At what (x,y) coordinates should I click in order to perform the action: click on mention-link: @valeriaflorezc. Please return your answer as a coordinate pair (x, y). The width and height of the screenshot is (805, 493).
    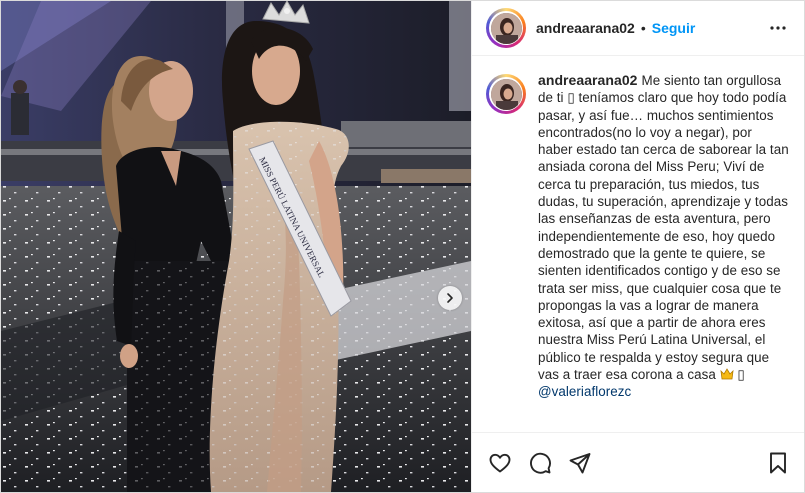
    Looking at the image, I should click on (584, 391).